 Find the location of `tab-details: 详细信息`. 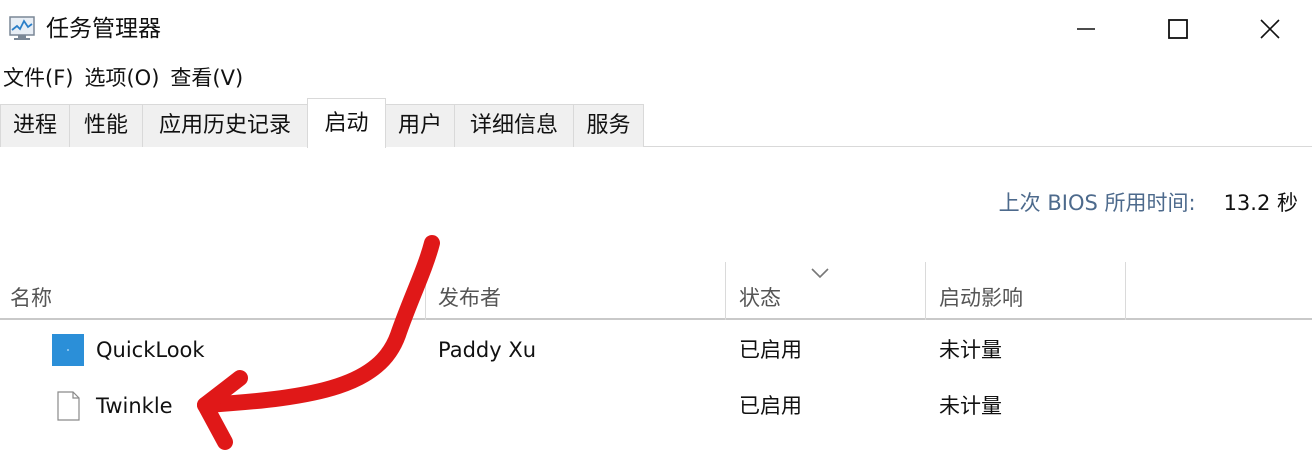

tab-details: 详细信息 is located at coordinates (514, 125).